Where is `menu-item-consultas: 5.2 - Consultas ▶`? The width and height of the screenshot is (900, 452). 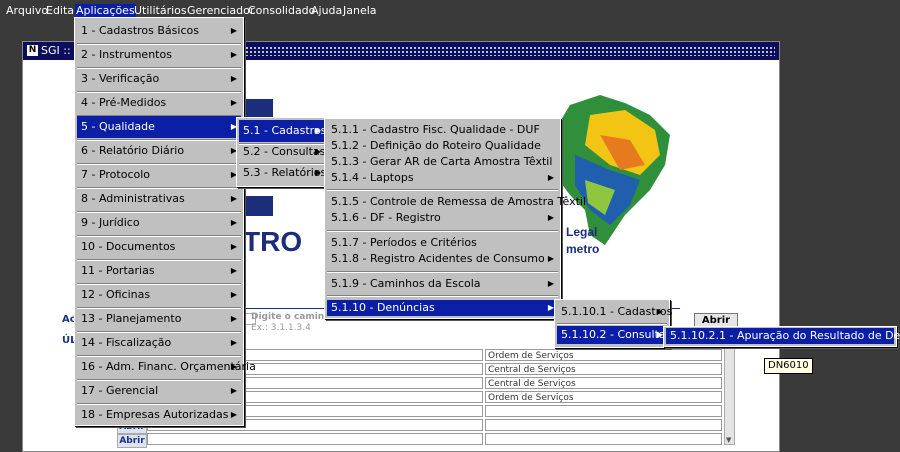 menu-item-consultas: 5.2 - Consultas ▶ is located at coordinates (282, 152).